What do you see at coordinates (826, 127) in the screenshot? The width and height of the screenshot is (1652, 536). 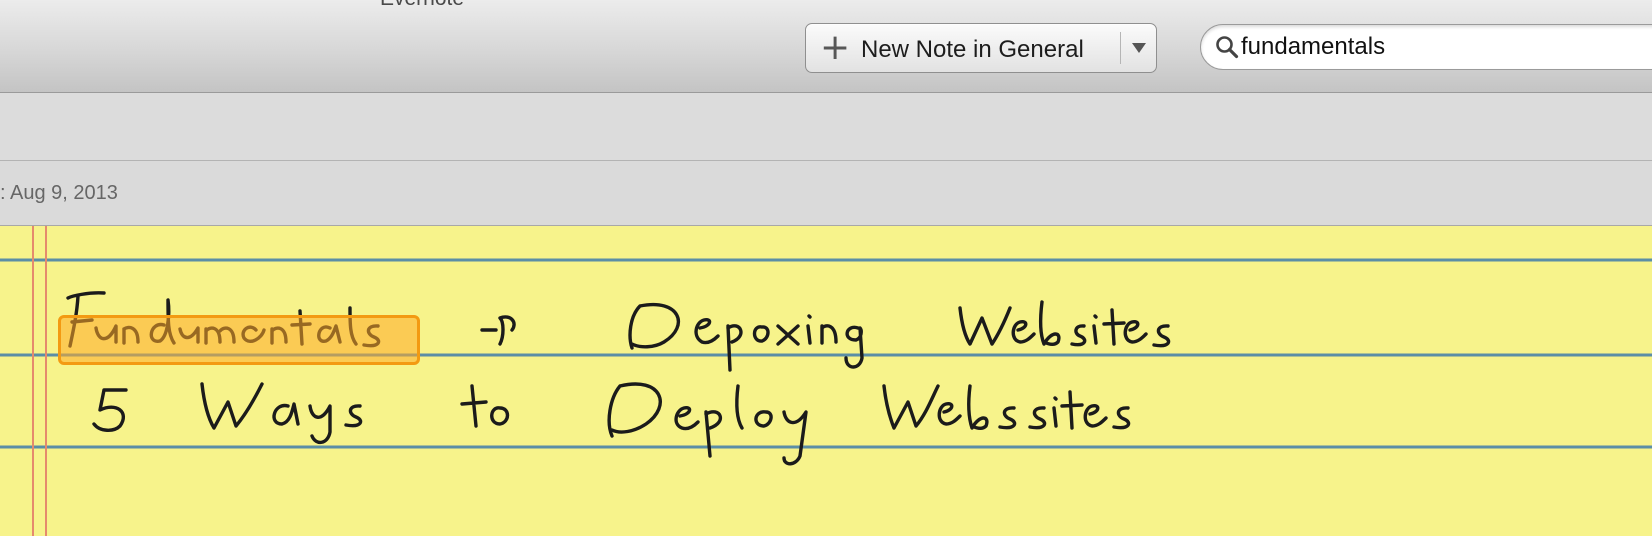 I see `note-toolbar` at bounding box center [826, 127].